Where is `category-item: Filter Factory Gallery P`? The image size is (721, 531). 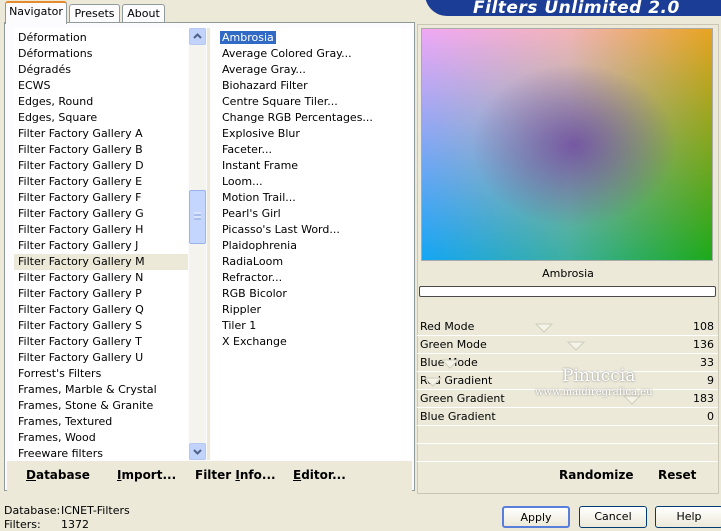 category-item: Filter Factory Gallery P is located at coordinates (101, 294).